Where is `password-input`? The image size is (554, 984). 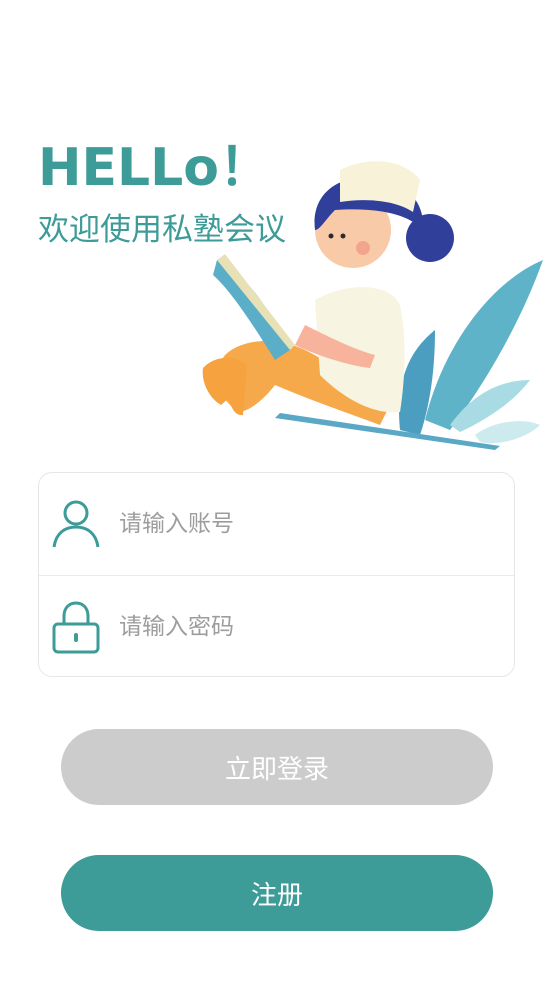 password-input is located at coordinates (304, 627).